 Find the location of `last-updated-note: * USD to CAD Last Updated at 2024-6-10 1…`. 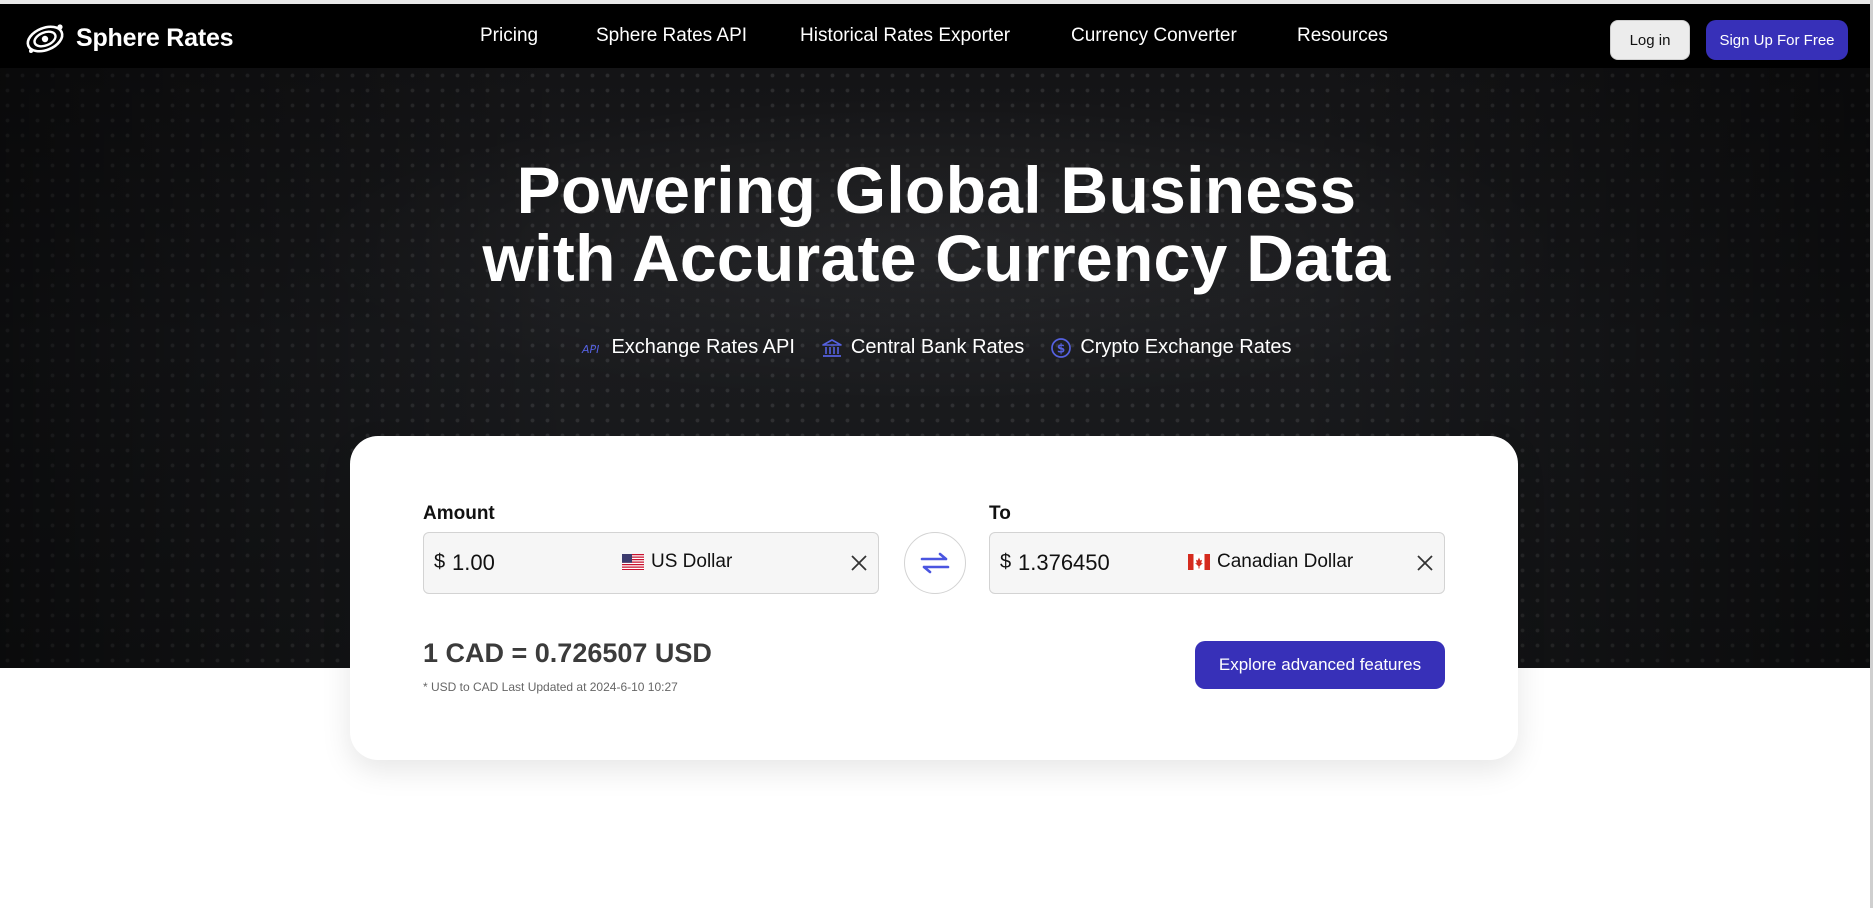

last-updated-note: * USD to CAD Last Updated at 2024-6-10 1… is located at coordinates (550, 687).